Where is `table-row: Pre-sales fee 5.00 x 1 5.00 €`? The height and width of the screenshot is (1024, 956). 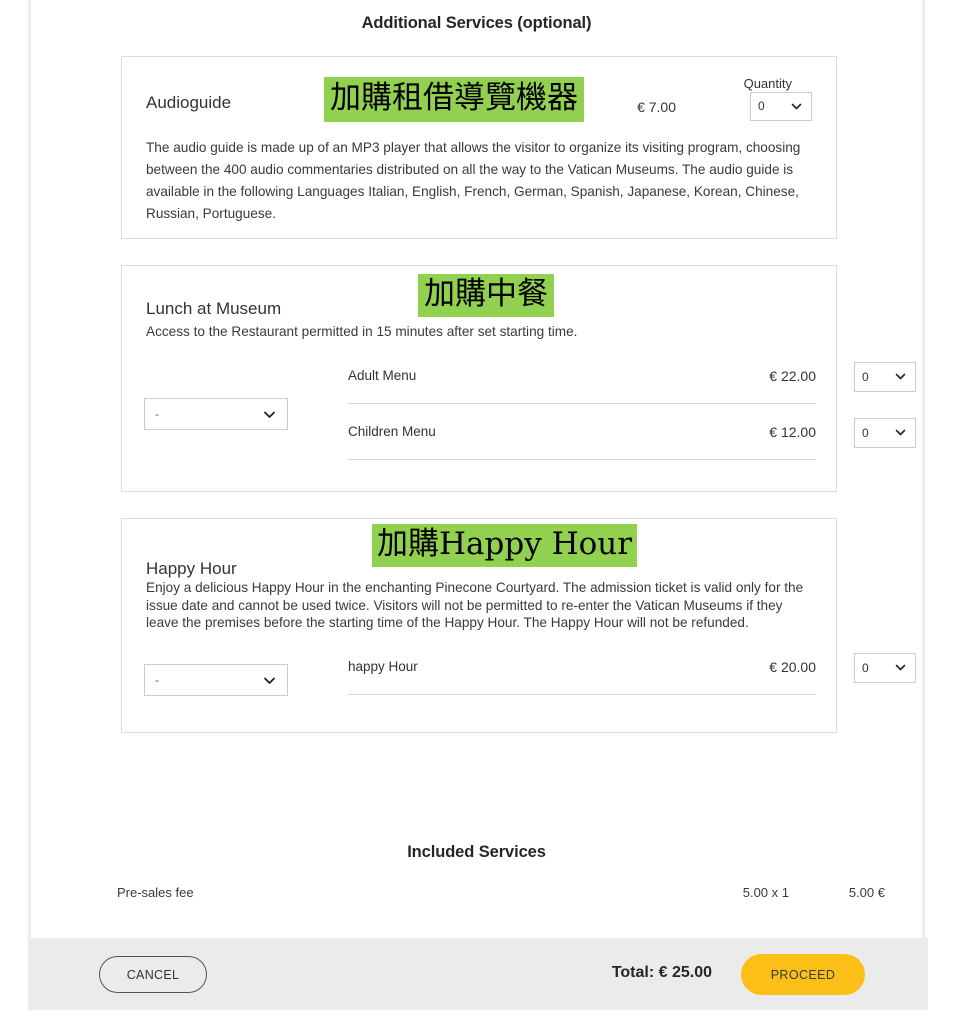 table-row: Pre-sales fee 5.00 x 1 5.00 € is located at coordinates (505, 897).